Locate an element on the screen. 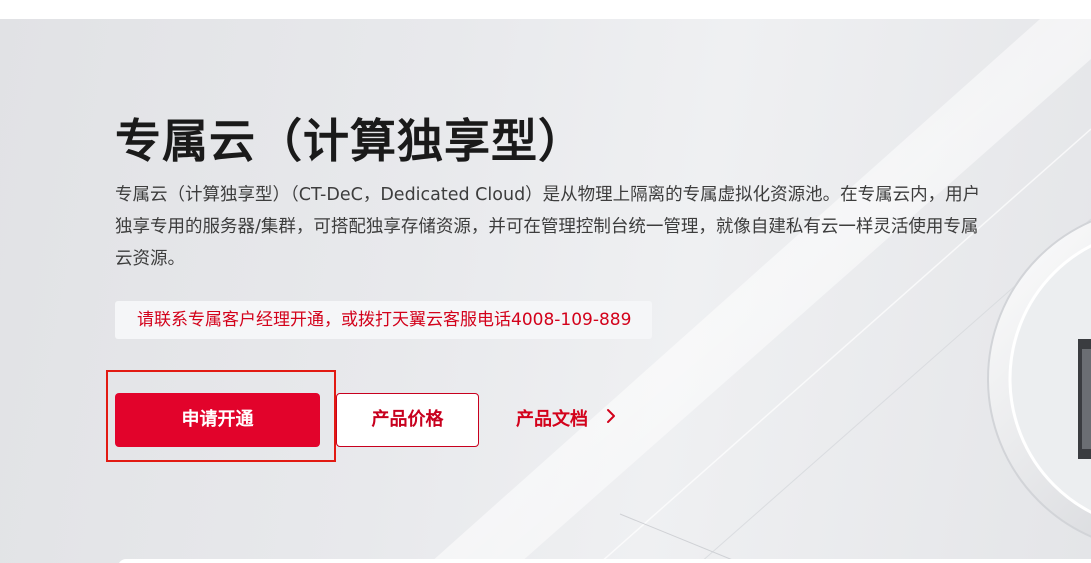 This screenshot has height=563, width=1091. price-button: 产品价格 is located at coordinates (407, 420).